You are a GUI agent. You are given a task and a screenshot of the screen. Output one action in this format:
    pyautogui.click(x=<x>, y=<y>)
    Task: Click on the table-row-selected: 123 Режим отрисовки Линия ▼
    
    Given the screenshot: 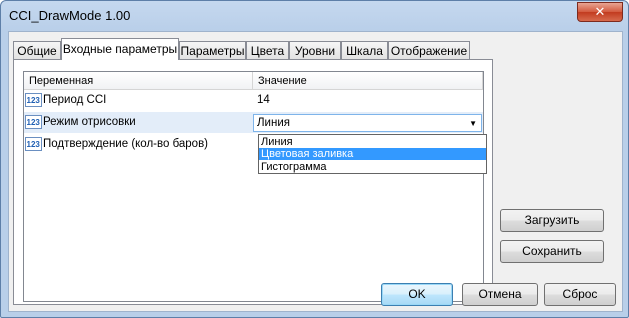 What is the action you would take?
    pyautogui.click(x=253, y=122)
    